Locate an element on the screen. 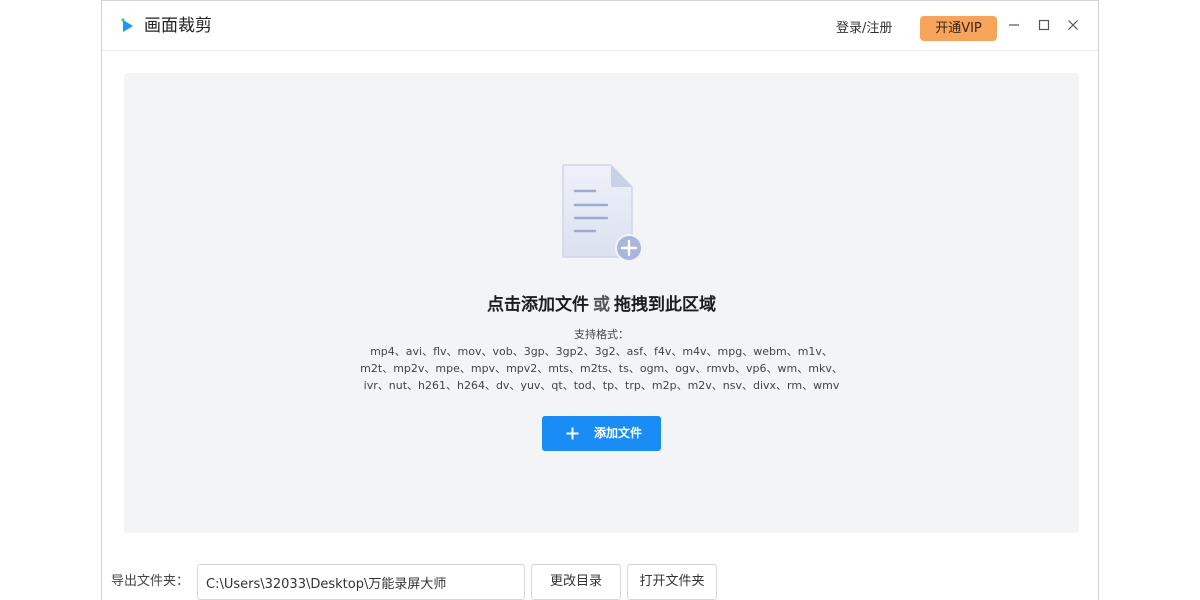 The image size is (1200, 600). change-directory-button: 更改目录 is located at coordinates (576, 582).